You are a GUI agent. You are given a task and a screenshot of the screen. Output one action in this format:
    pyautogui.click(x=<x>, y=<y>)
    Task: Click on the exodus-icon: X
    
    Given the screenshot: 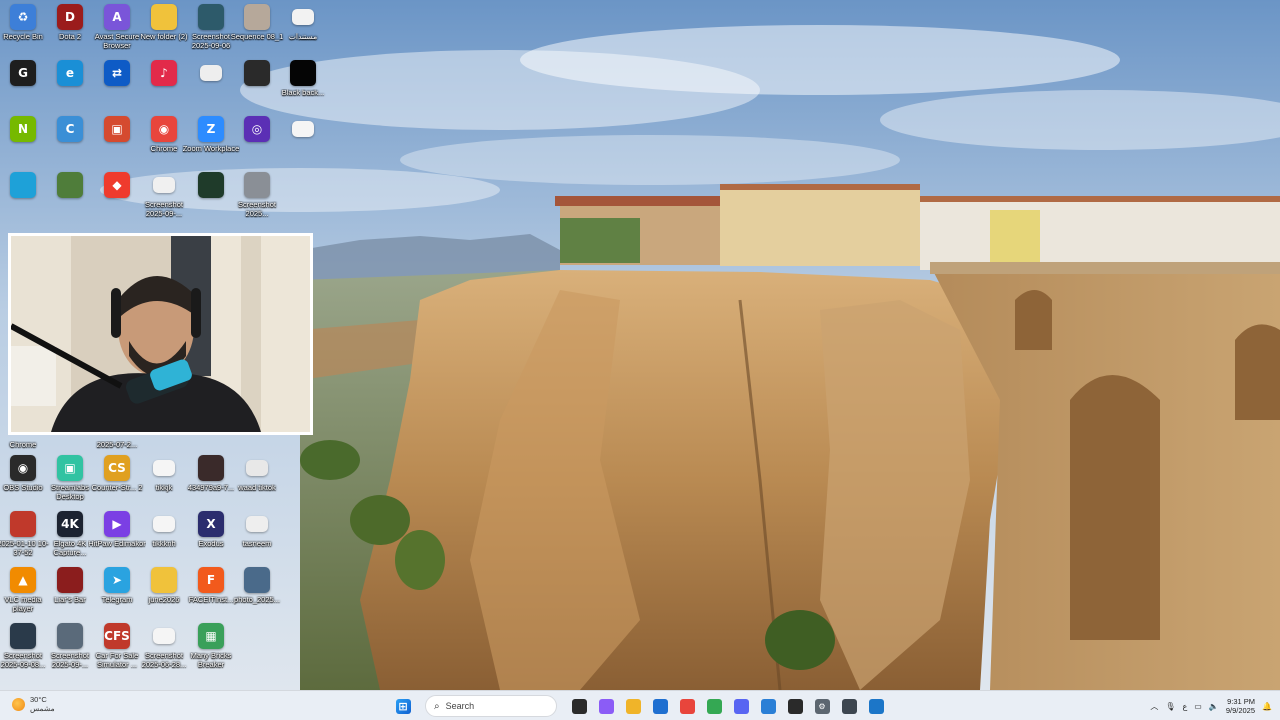 What is the action you would take?
    pyautogui.click(x=211, y=524)
    